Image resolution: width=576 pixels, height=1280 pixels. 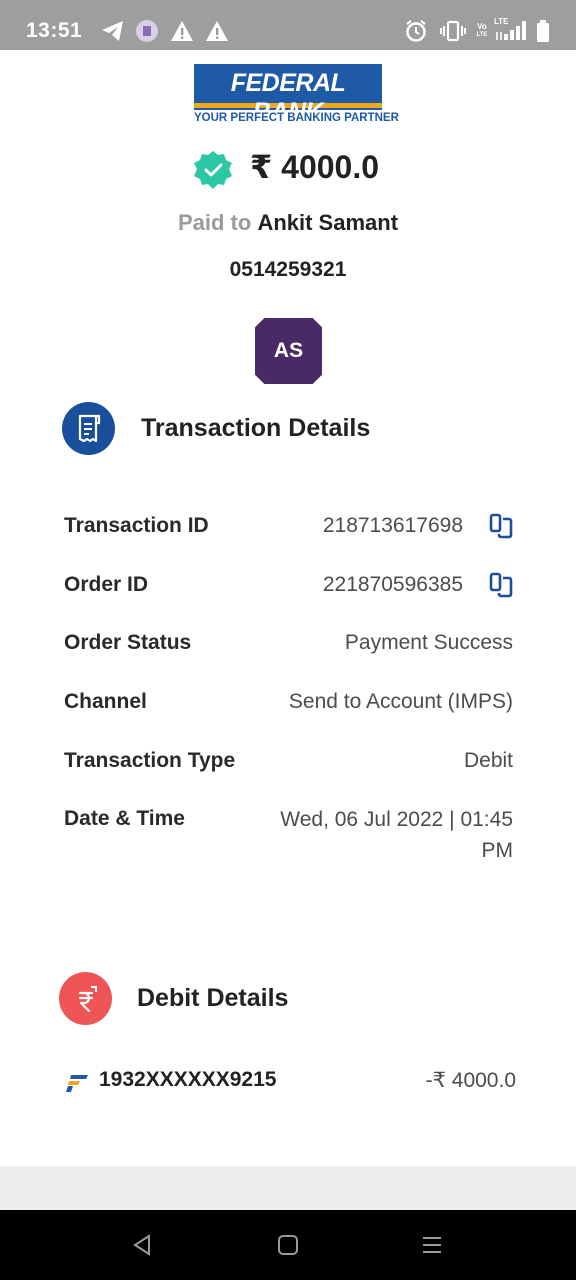 I want to click on status-time: 13:51, so click(x=54, y=30).